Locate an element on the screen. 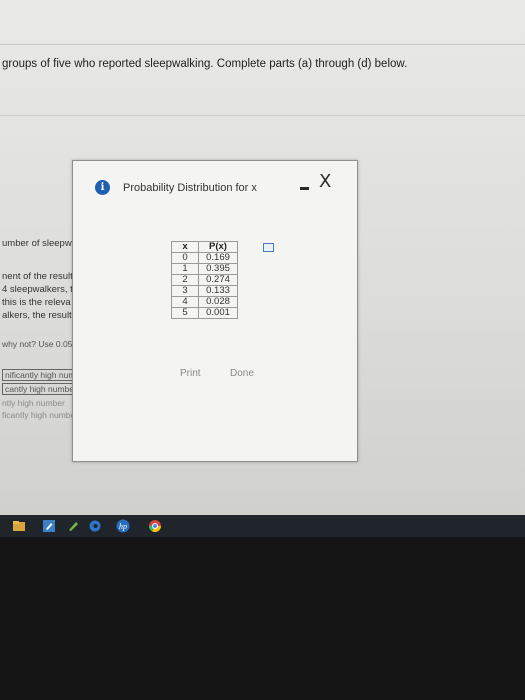 This screenshot has height=700, width=525. question-part-c-text: why not? Use 0.05 is located at coordinates (37, 344).